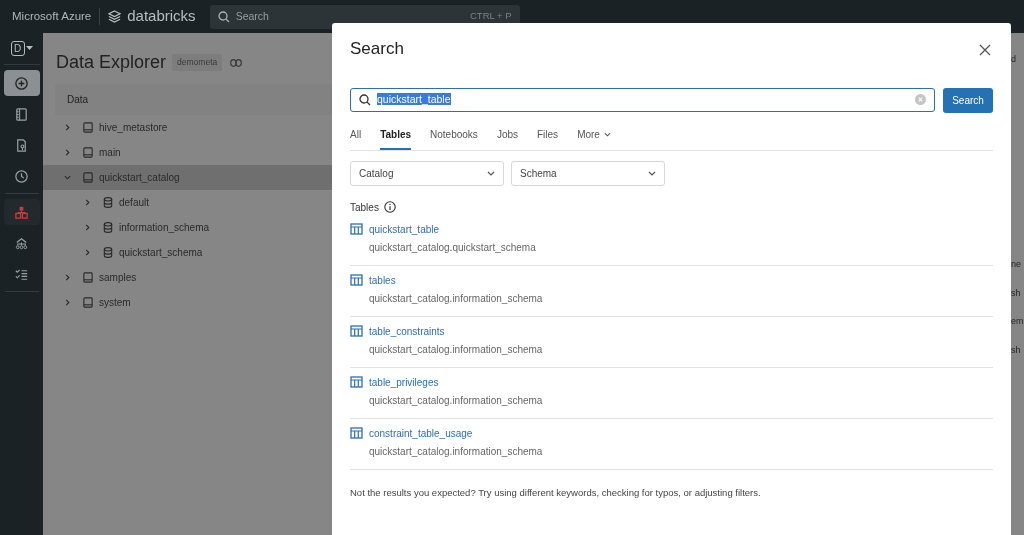 Image resolution: width=1024 pixels, height=535 pixels. Describe the element at coordinates (588, 173) in the screenshot. I see `dropdown-field: Schema` at that location.